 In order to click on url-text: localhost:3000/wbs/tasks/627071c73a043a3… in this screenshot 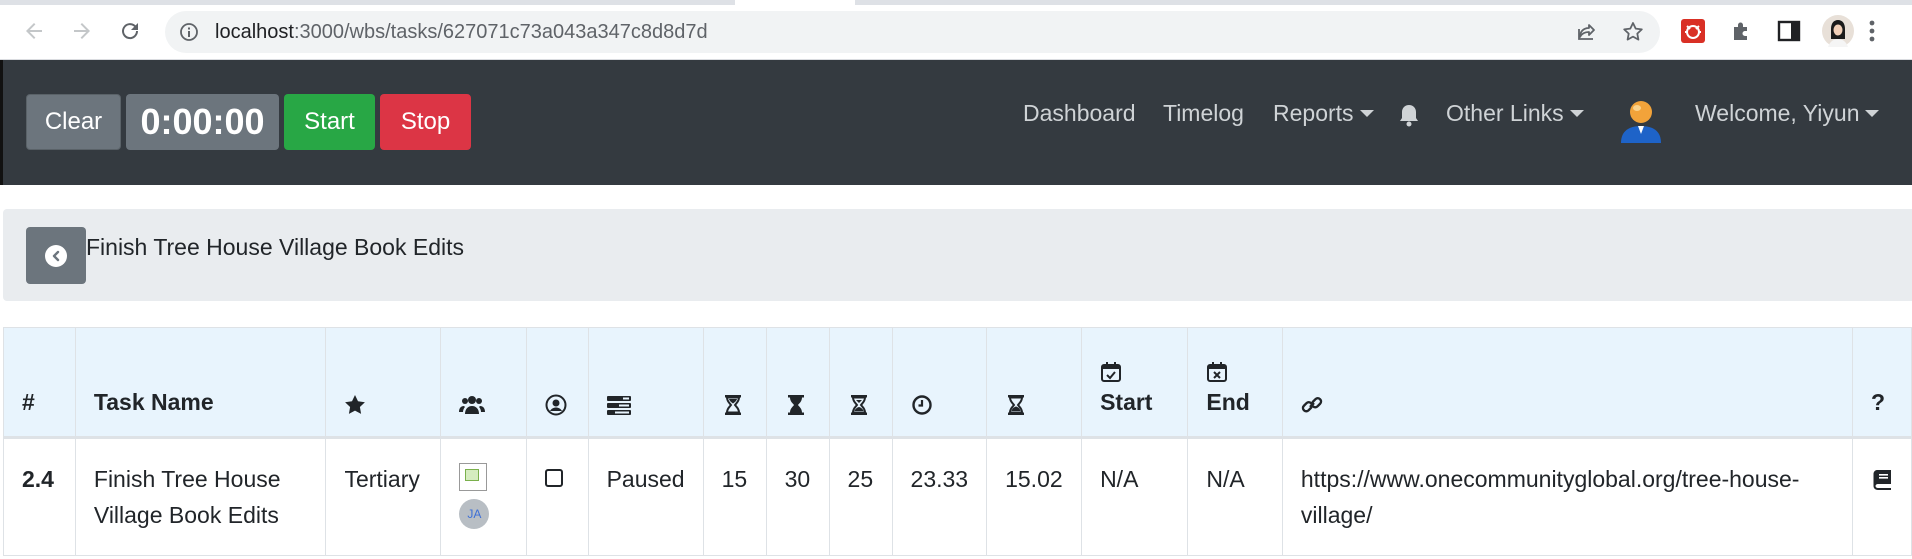, I will do `click(461, 32)`.